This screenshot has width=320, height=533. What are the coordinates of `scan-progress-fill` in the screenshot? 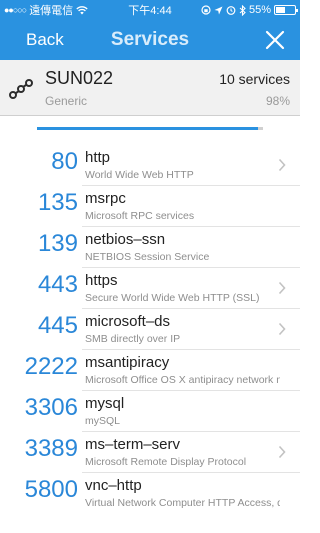 It's located at (148, 128).